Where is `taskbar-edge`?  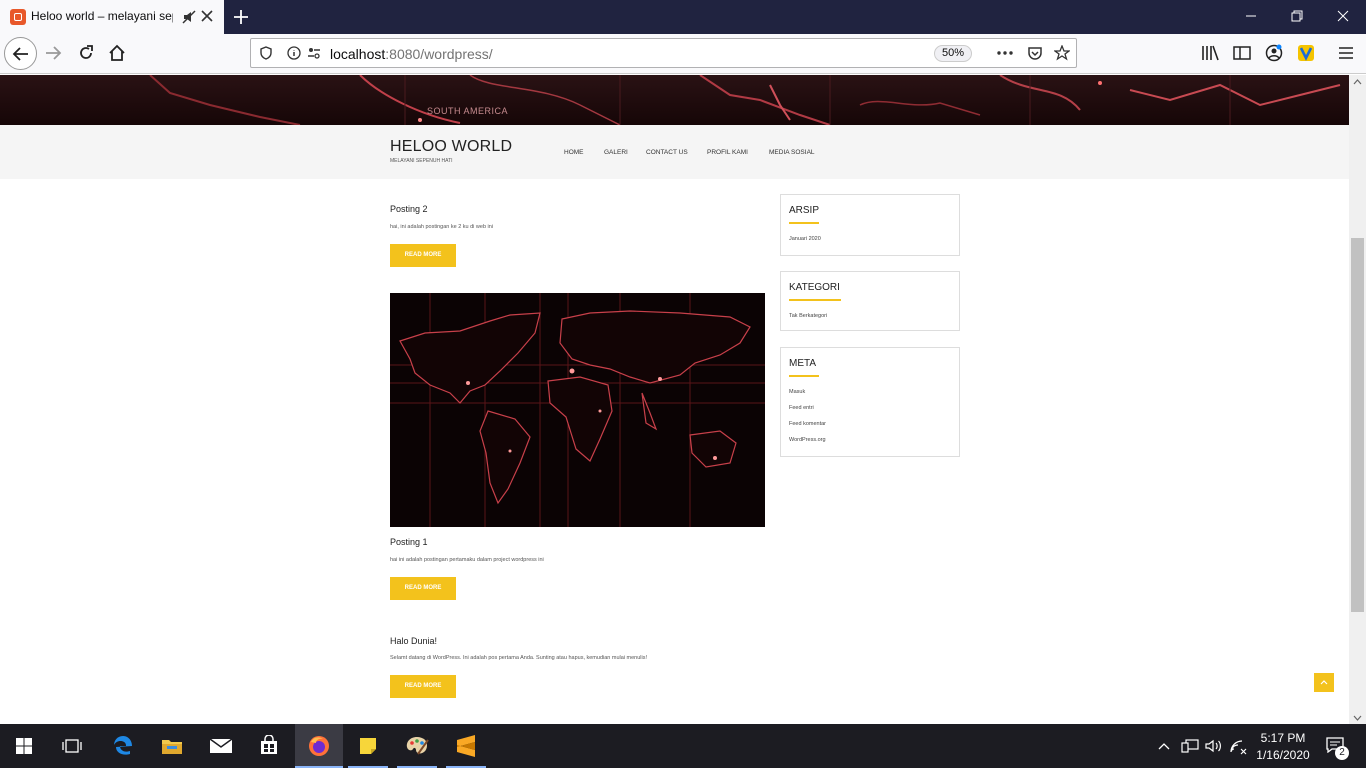
taskbar-edge is located at coordinates (123, 746).